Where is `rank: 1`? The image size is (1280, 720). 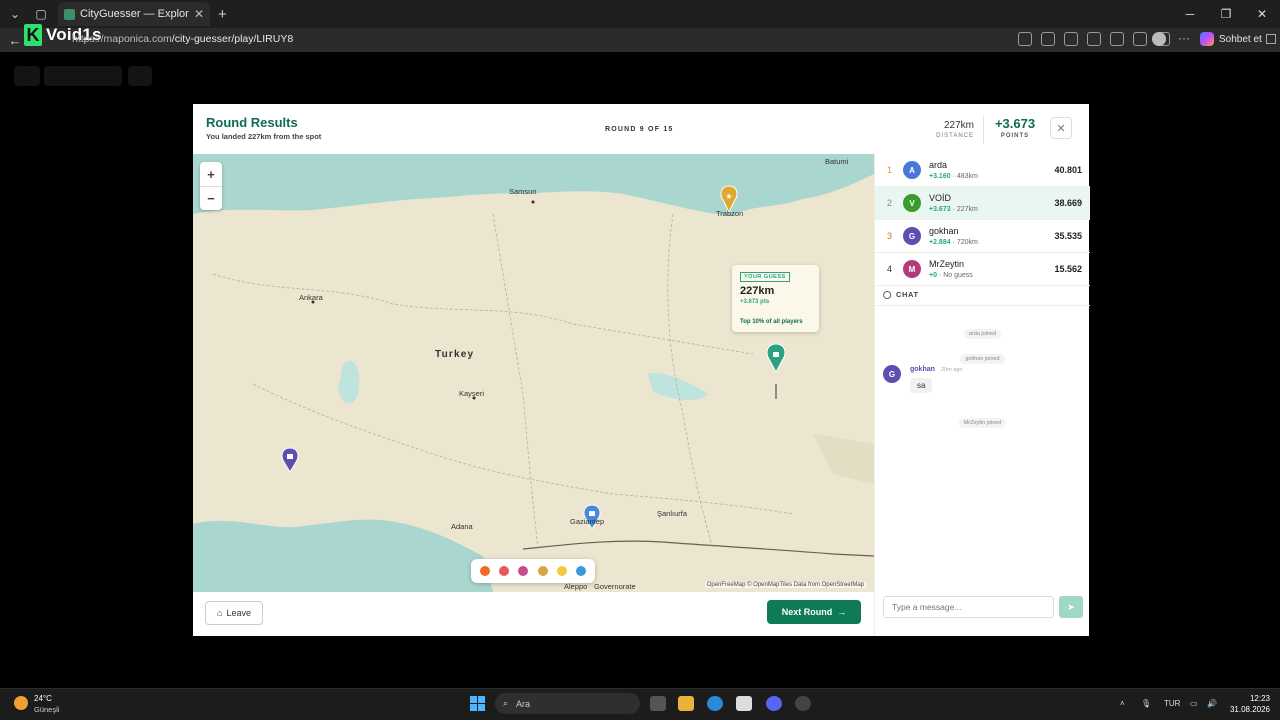
rank: 1 is located at coordinates (890, 170).